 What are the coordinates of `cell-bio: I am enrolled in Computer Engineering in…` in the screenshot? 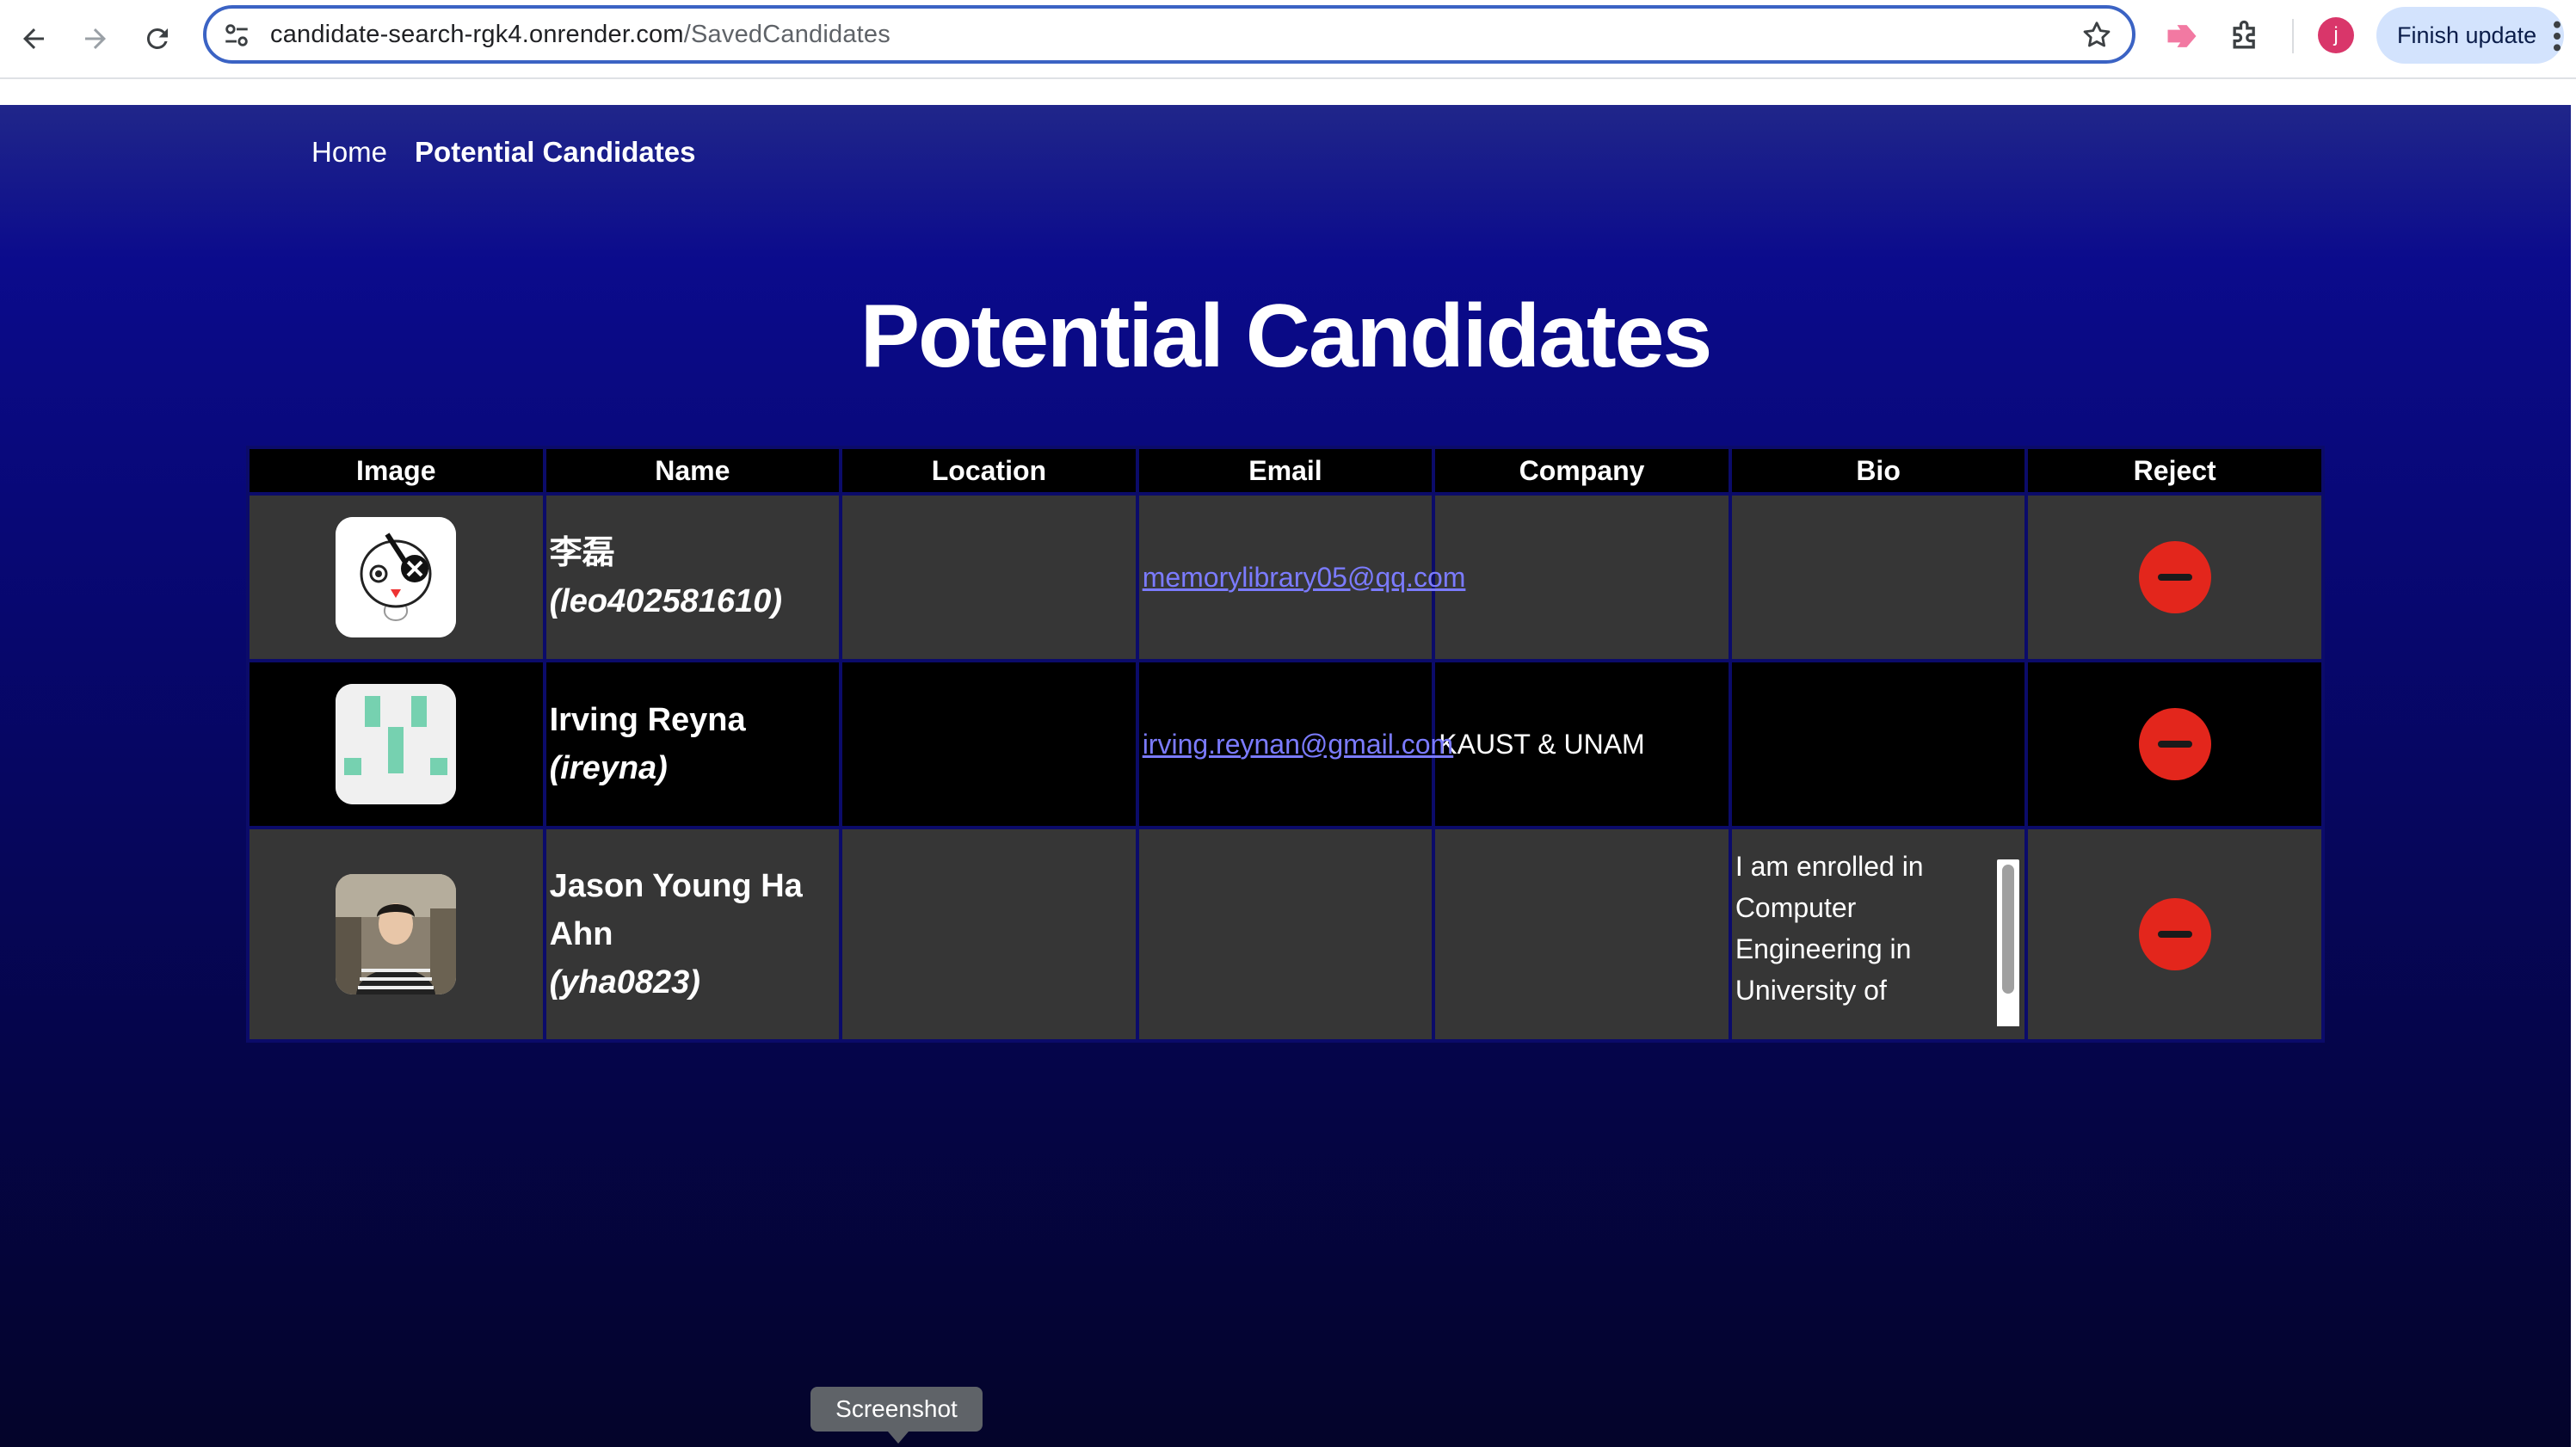 It's located at (1878, 934).